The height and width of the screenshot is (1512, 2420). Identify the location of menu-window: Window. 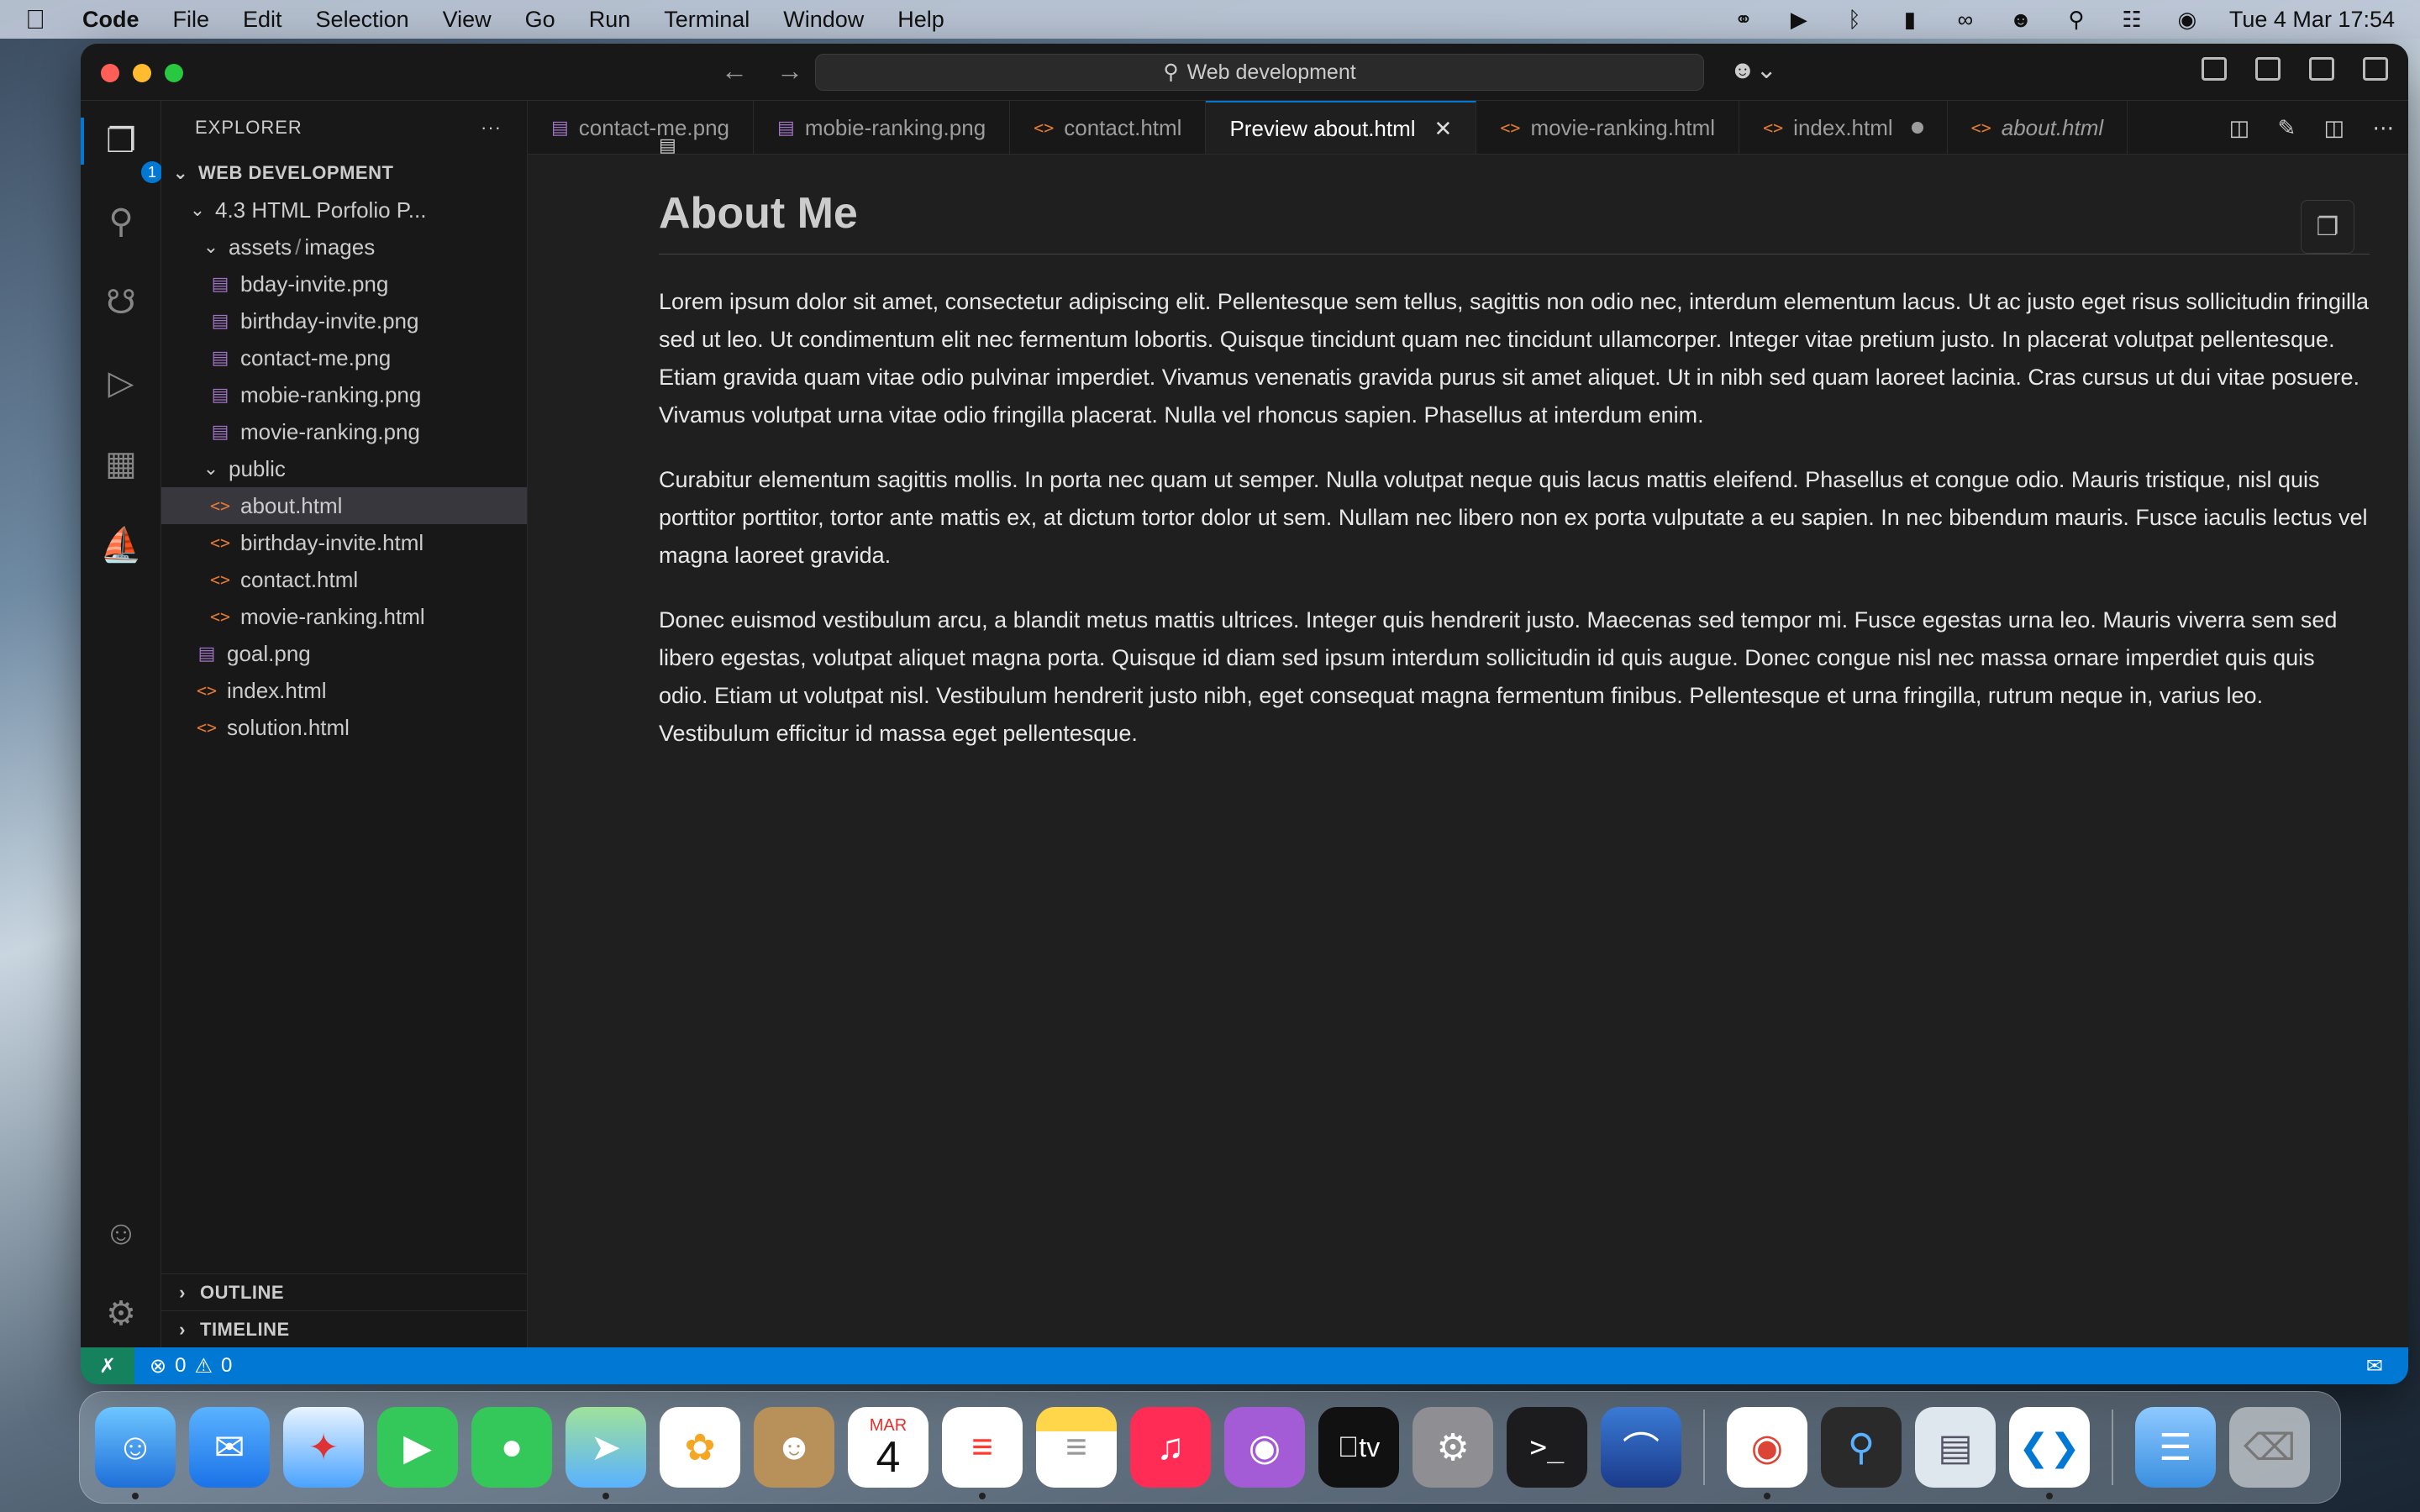
(824, 20).